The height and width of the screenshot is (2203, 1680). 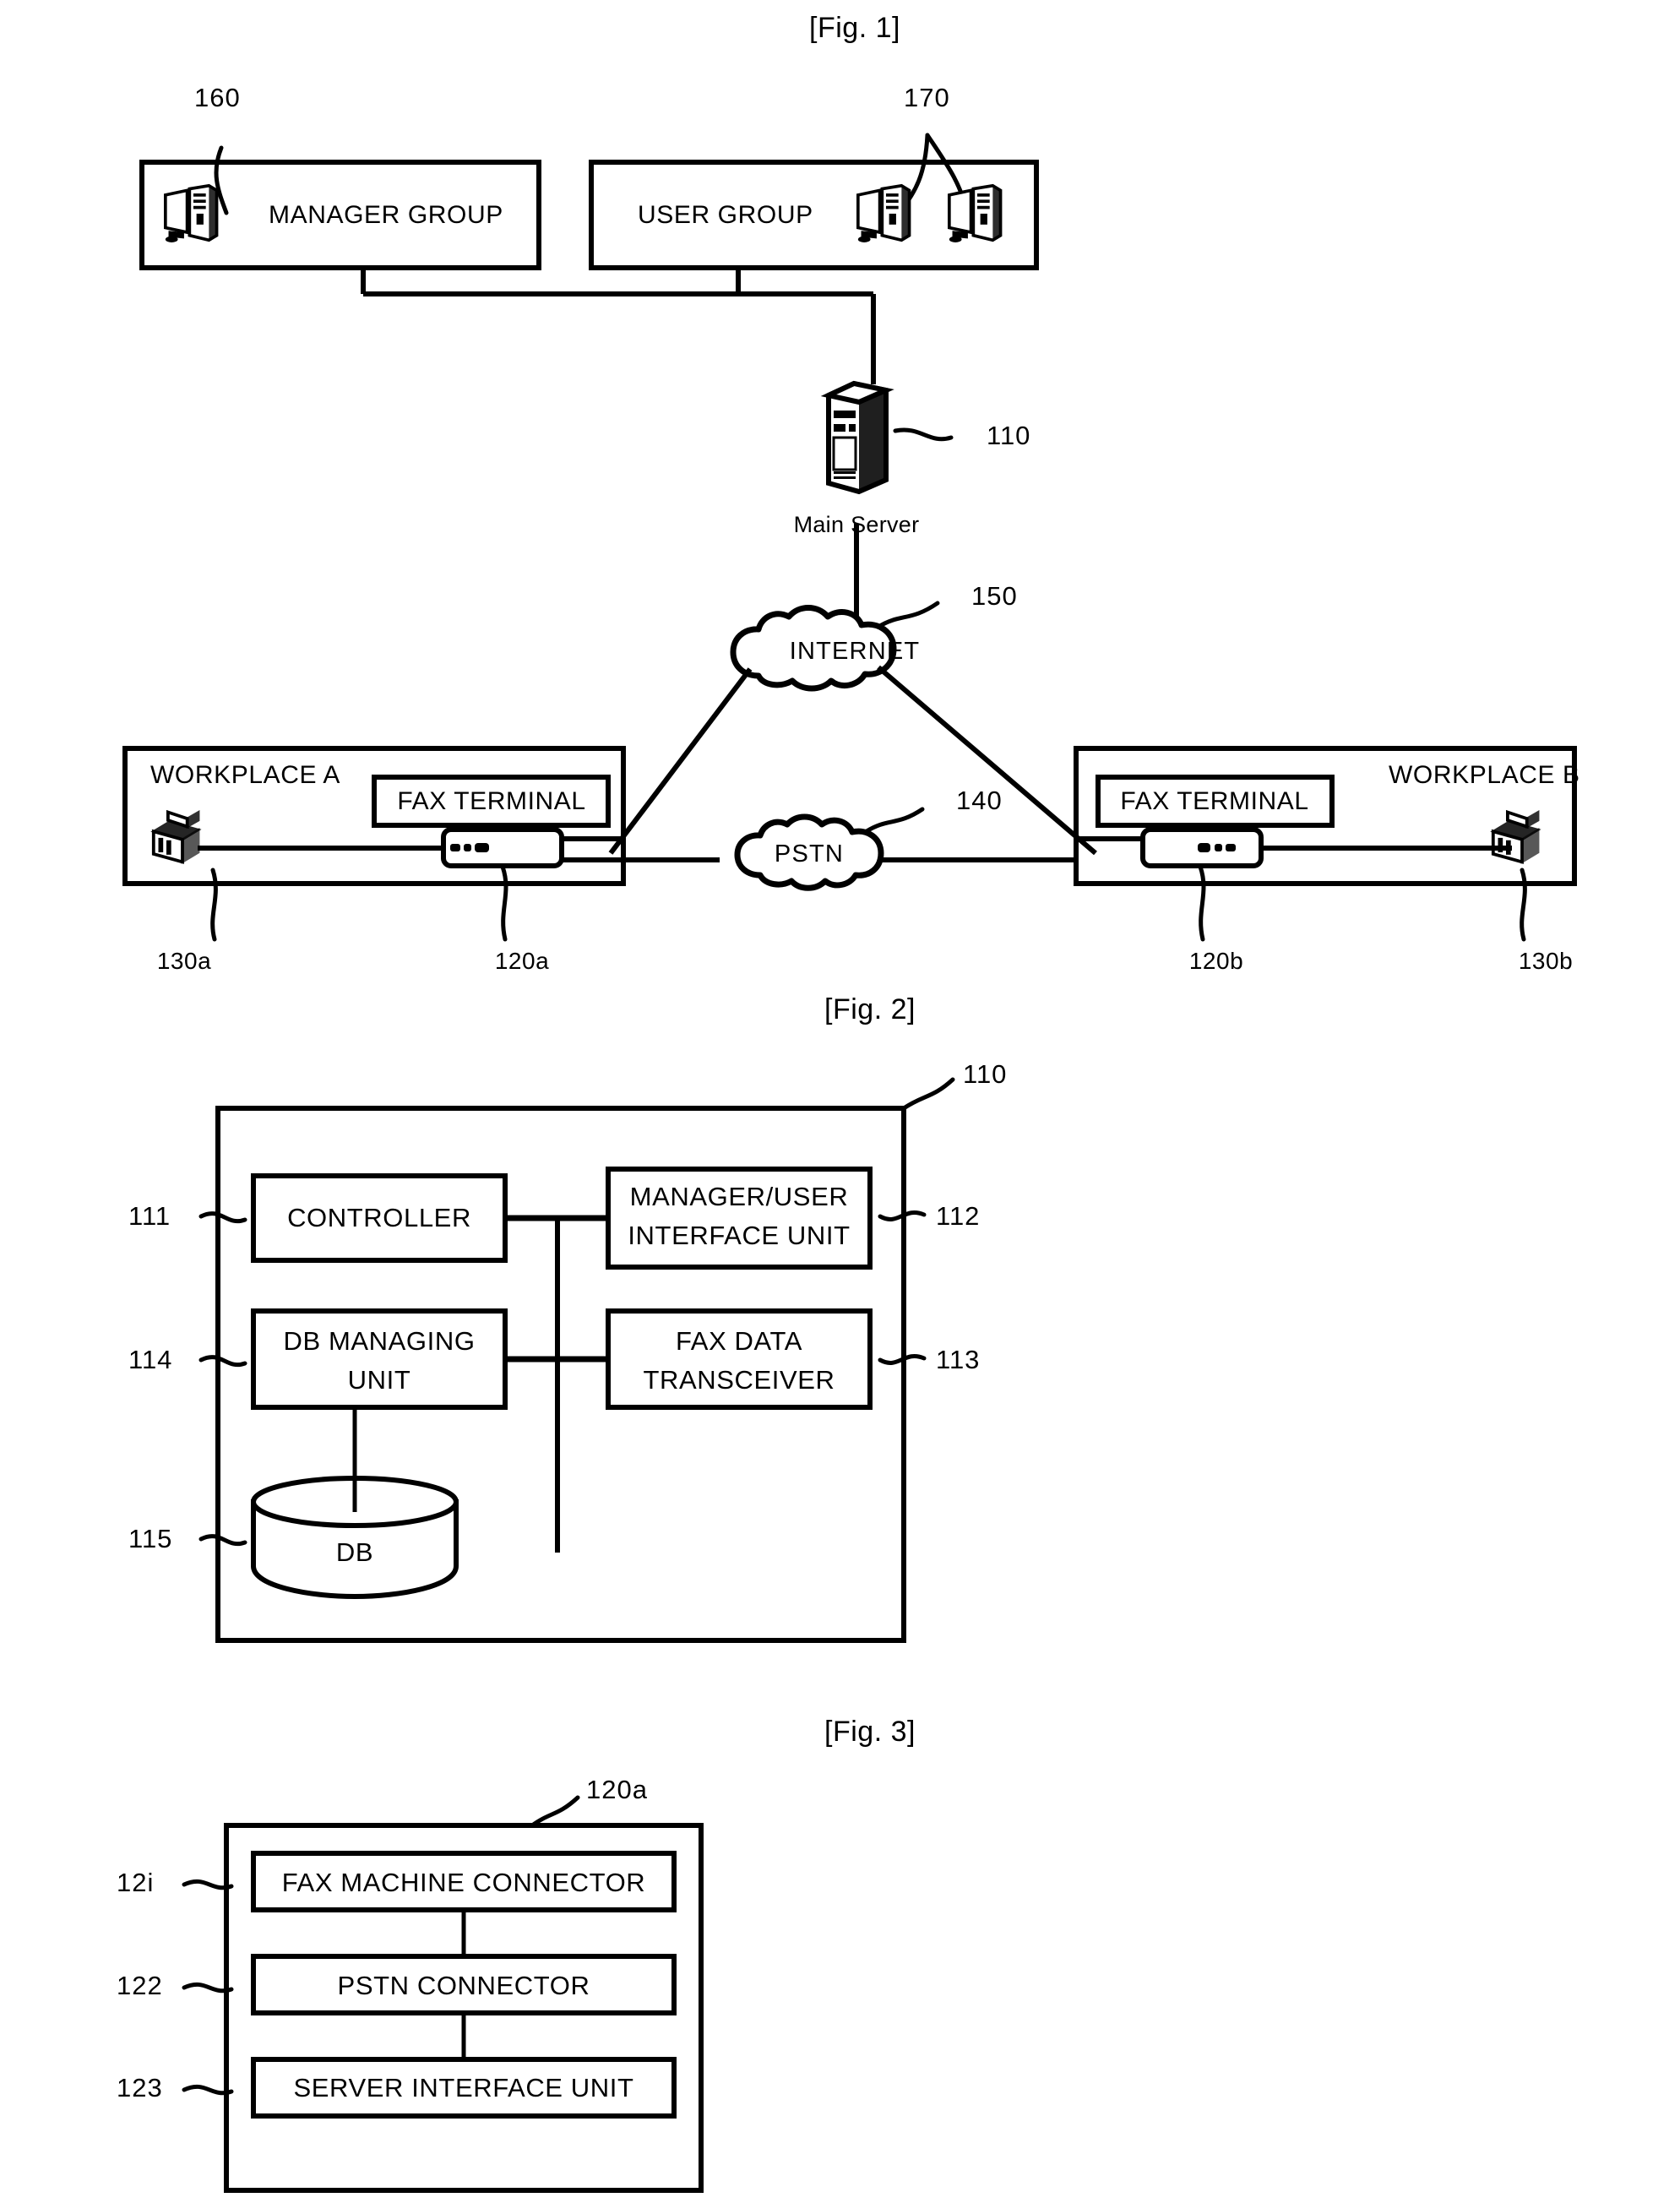 I want to click on fig2-title: [Fig. 2], so click(x=870, y=1009).